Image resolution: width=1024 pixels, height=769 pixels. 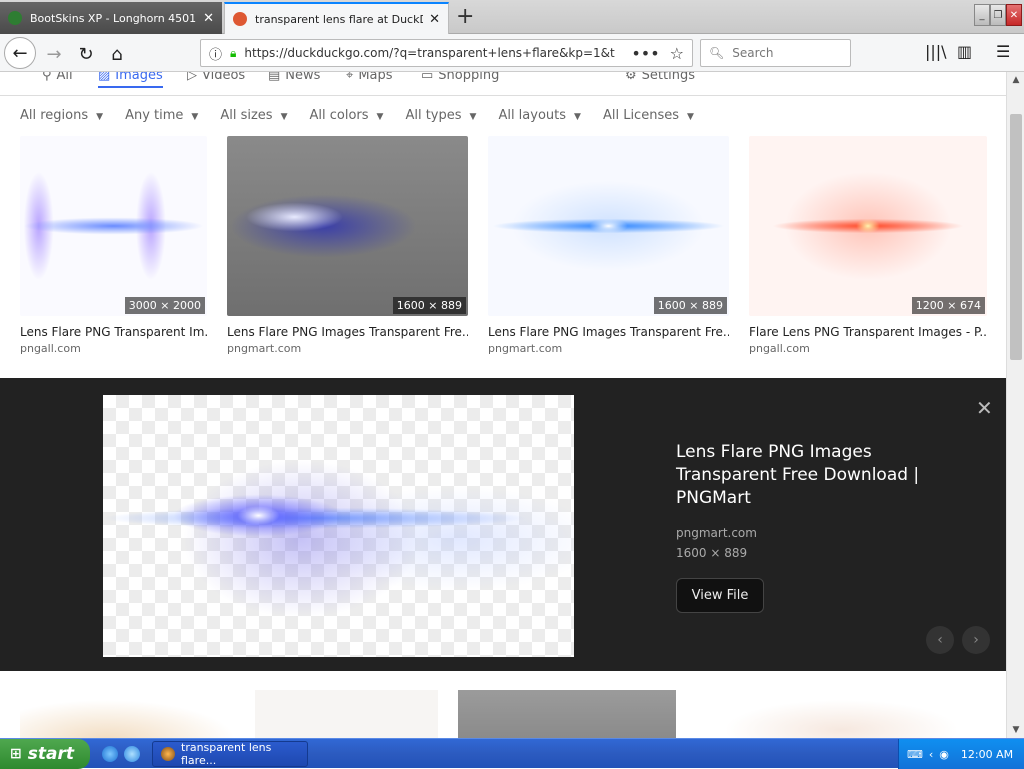 What do you see at coordinates (915, 754) in the screenshot?
I see `keyboard-icon: ⌨` at bounding box center [915, 754].